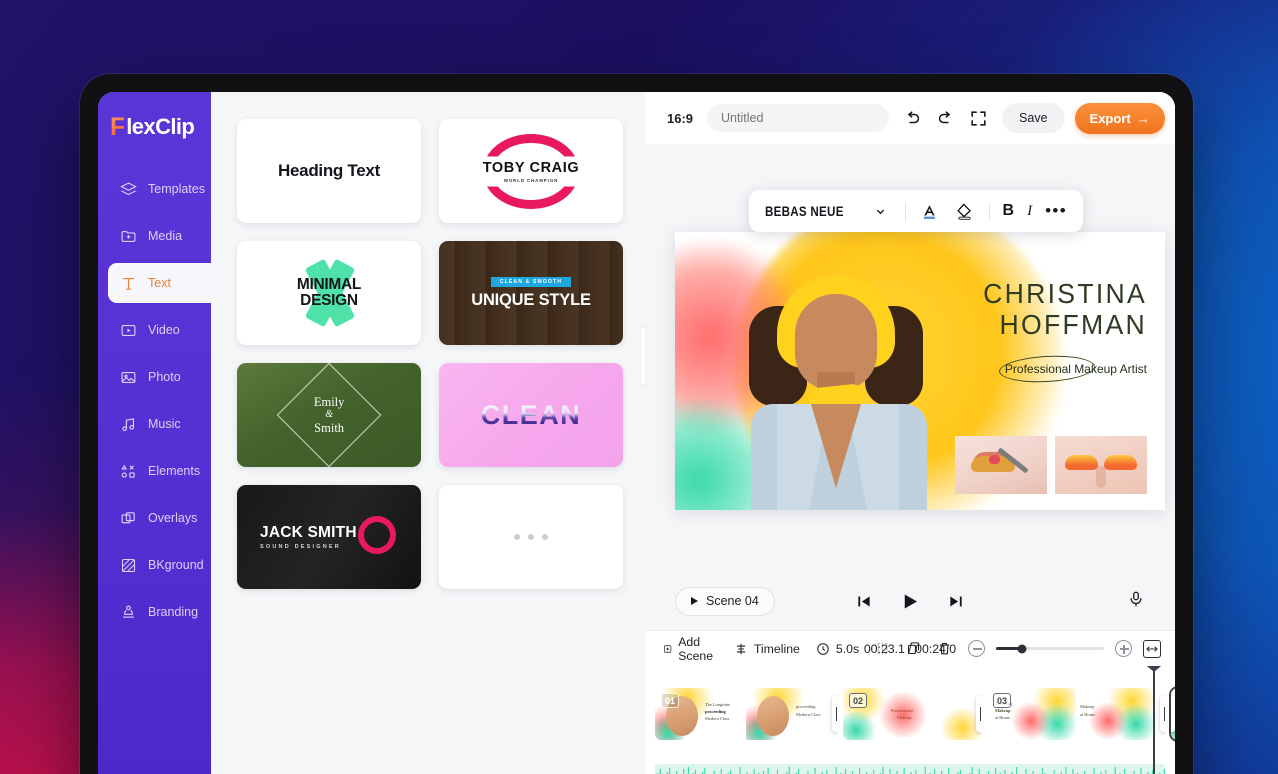  What do you see at coordinates (128, 424) in the screenshot?
I see `music-icon` at bounding box center [128, 424].